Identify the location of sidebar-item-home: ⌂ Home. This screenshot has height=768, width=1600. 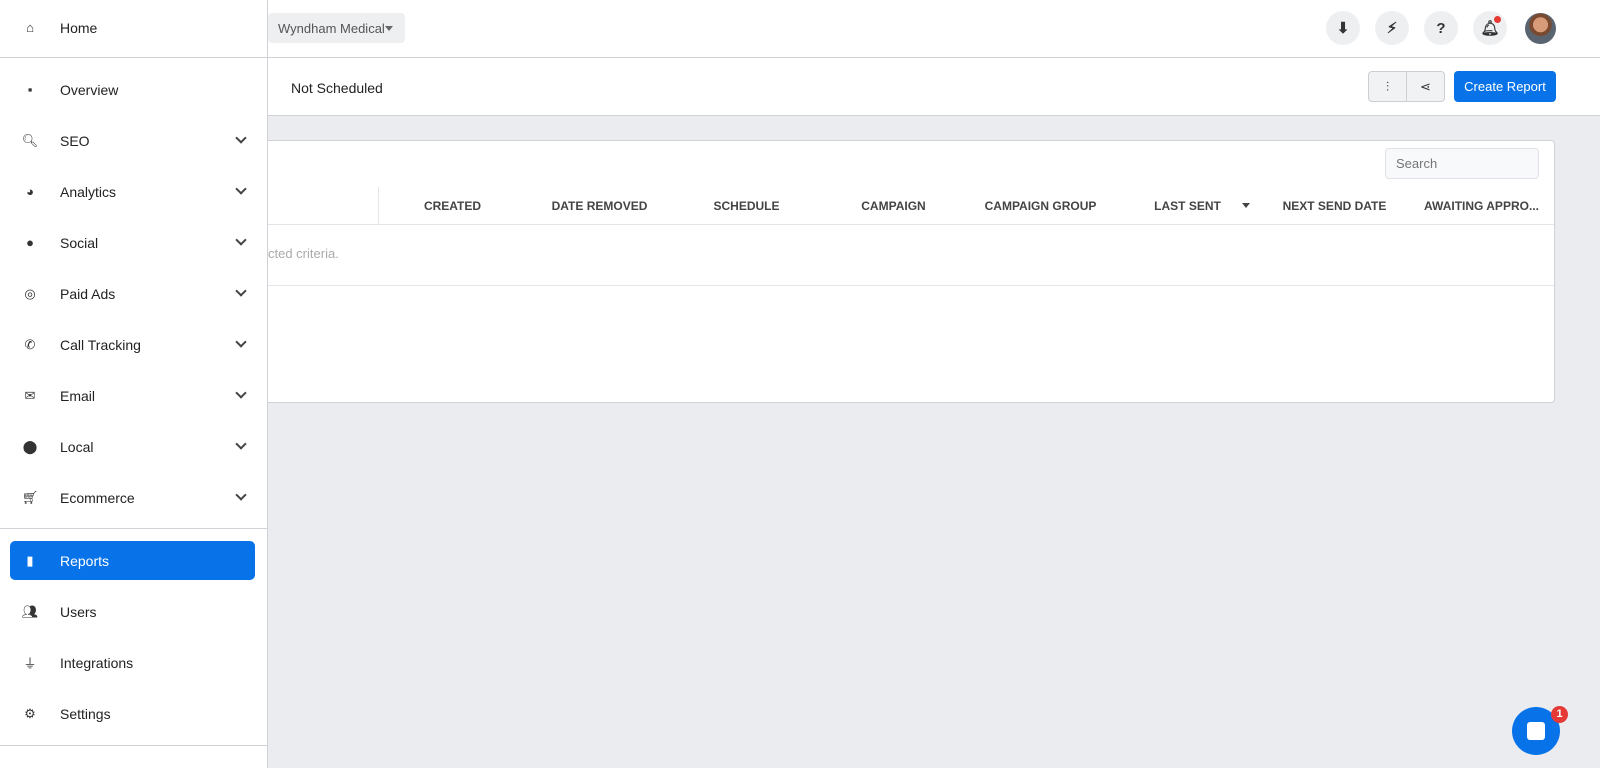
(132, 27).